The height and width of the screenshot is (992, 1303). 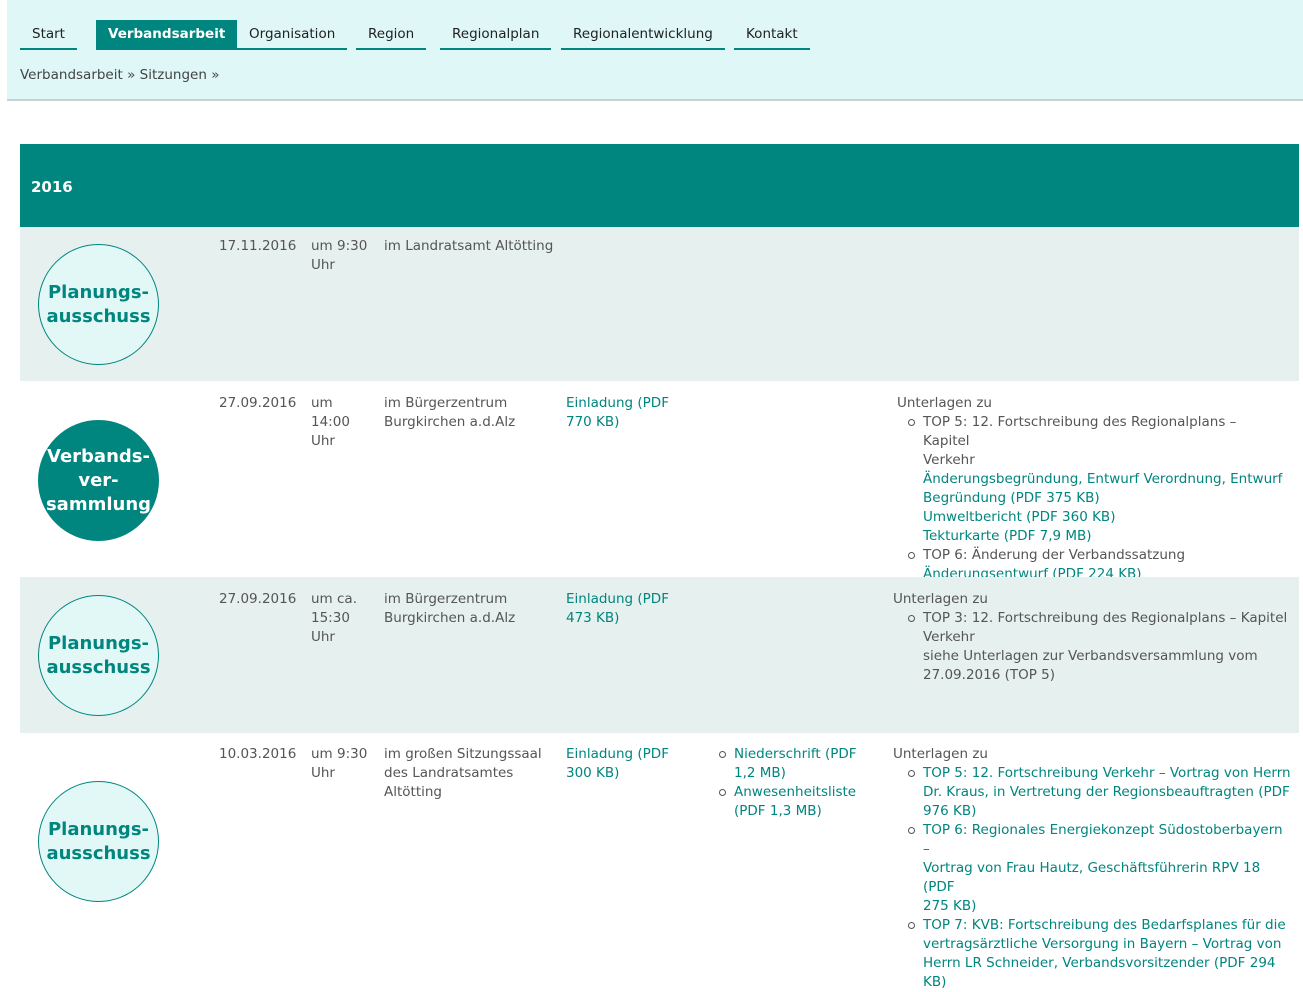 What do you see at coordinates (1105, 536) in the screenshot?
I see `document-link: Tekturkarte (PDF 7,9 MB)` at bounding box center [1105, 536].